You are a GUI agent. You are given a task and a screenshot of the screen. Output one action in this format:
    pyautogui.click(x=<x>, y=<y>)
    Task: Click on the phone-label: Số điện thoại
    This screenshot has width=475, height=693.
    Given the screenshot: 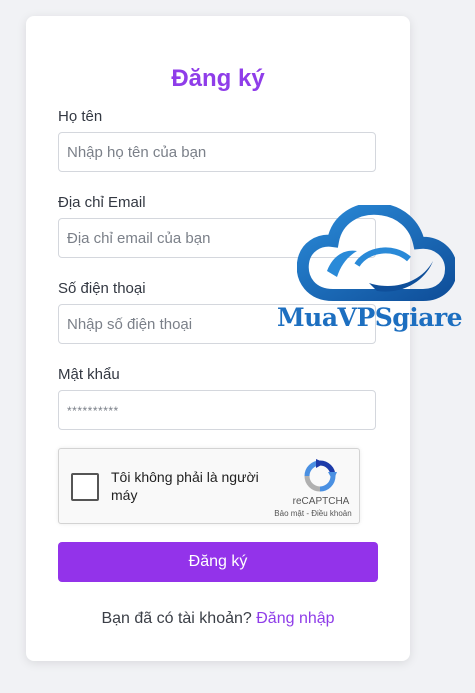 What is the action you would take?
    pyautogui.click(x=102, y=288)
    